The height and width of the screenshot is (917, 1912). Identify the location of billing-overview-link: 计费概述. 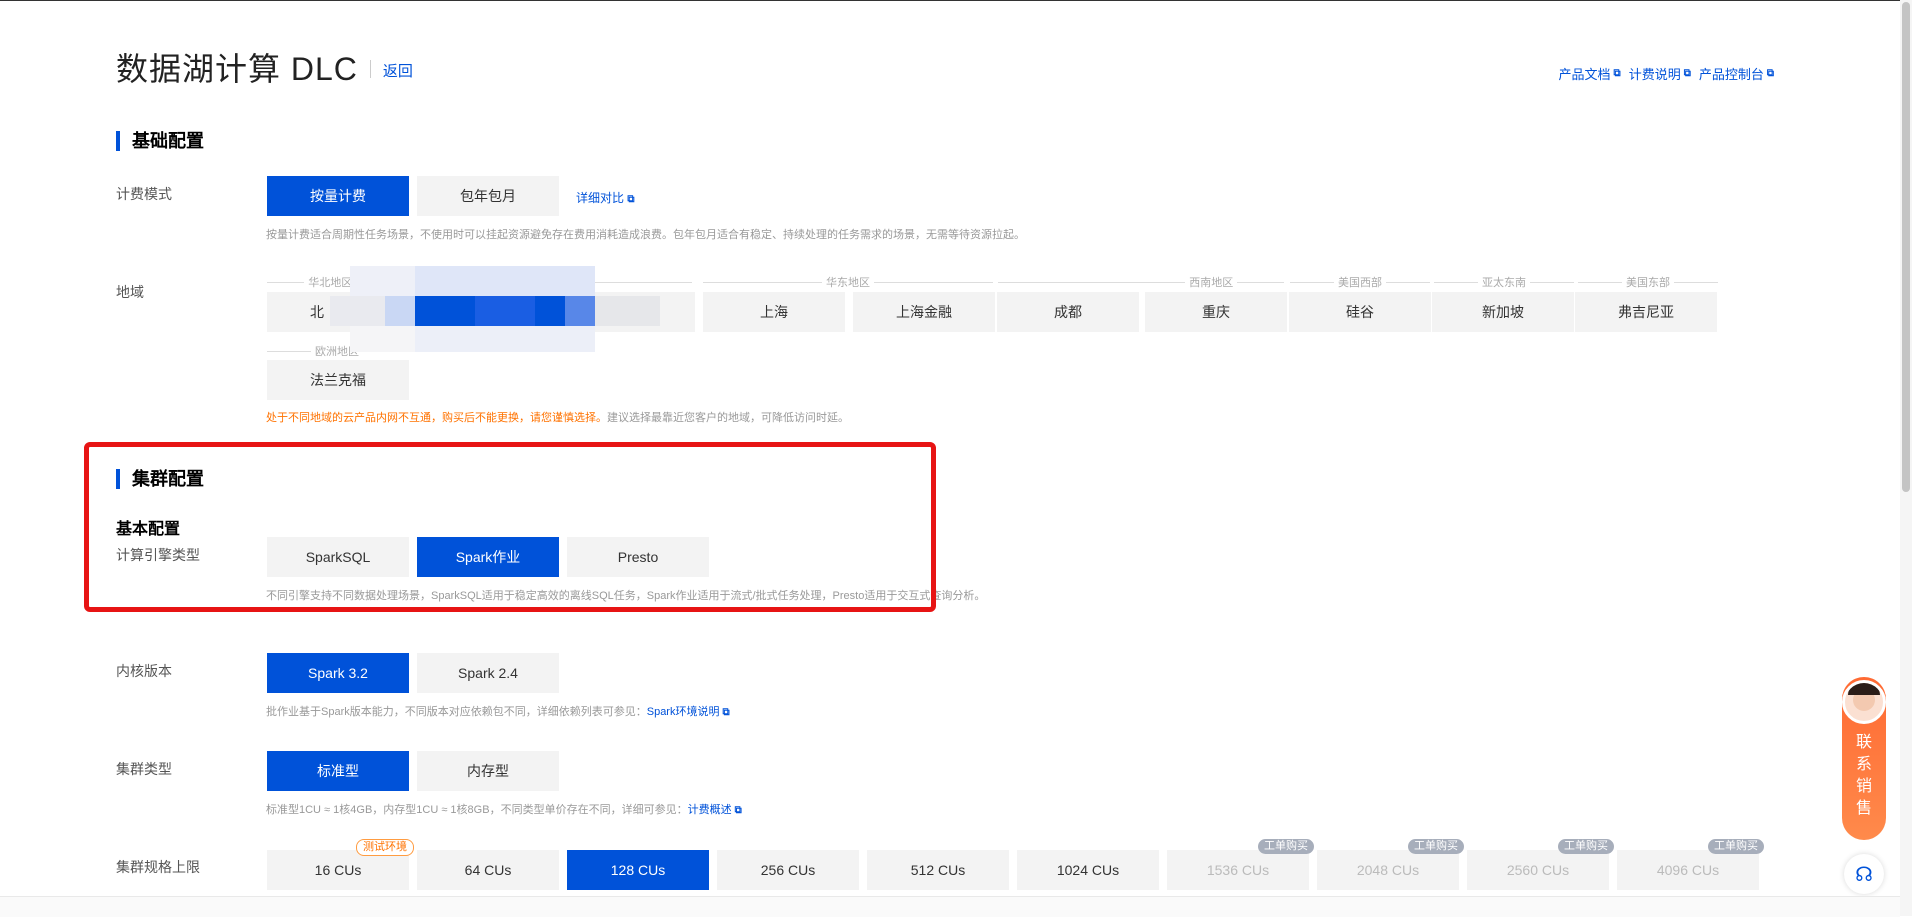
(710, 810).